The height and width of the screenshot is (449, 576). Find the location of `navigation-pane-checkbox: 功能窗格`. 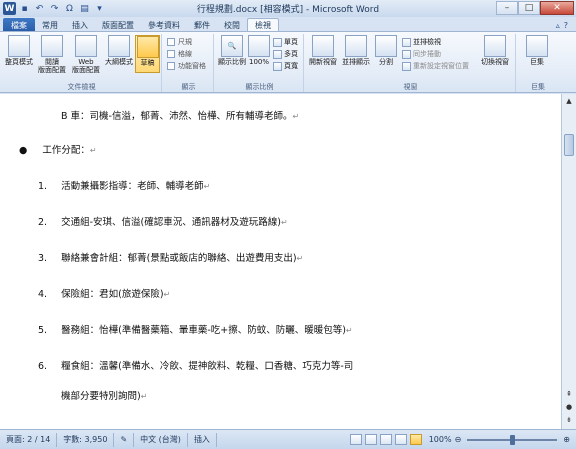

navigation-pane-checkbox: 功能窗格 is located at coordinates (186, 66).